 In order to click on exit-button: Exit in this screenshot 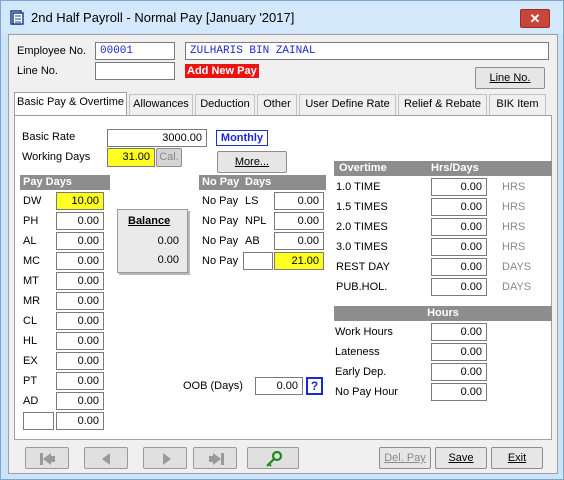, I will do `click(517, 458)`.